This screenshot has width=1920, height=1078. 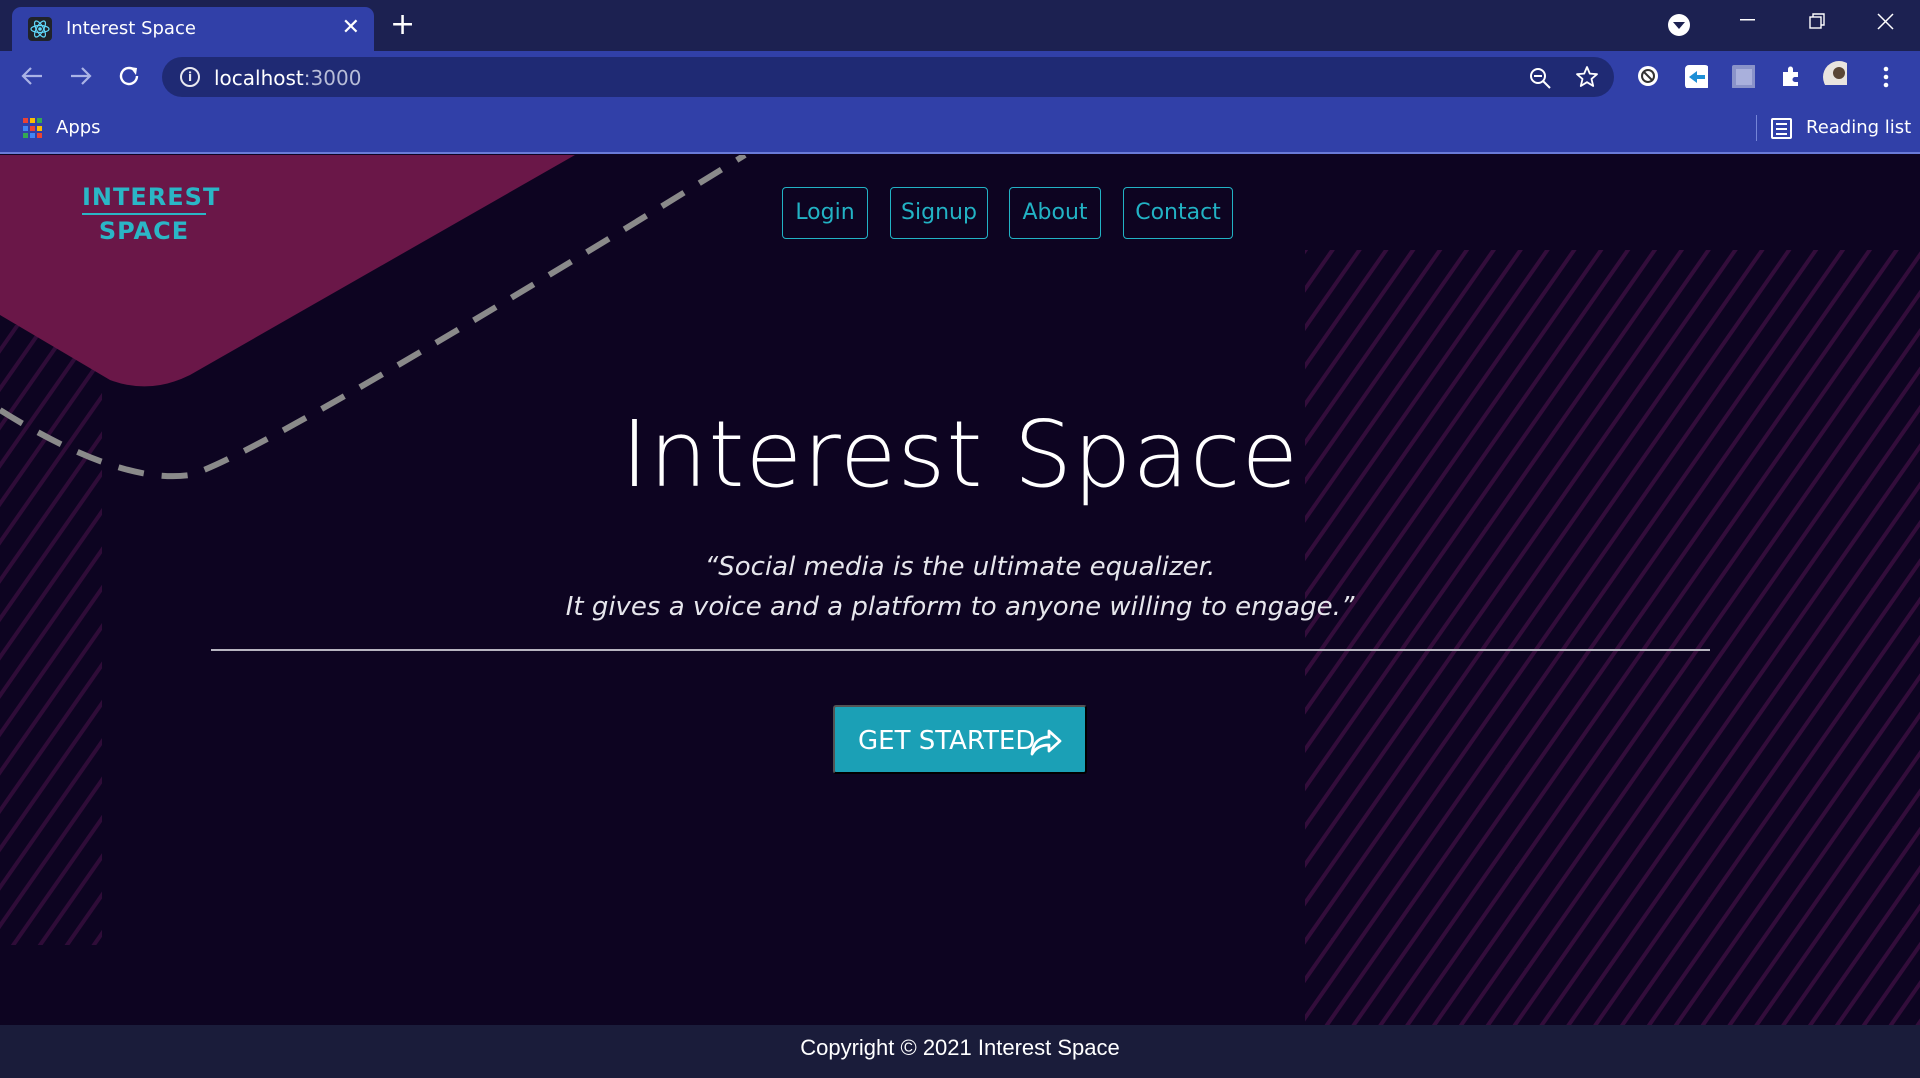 I want to click on tab-search-icon, so click(x=1679, y=25).